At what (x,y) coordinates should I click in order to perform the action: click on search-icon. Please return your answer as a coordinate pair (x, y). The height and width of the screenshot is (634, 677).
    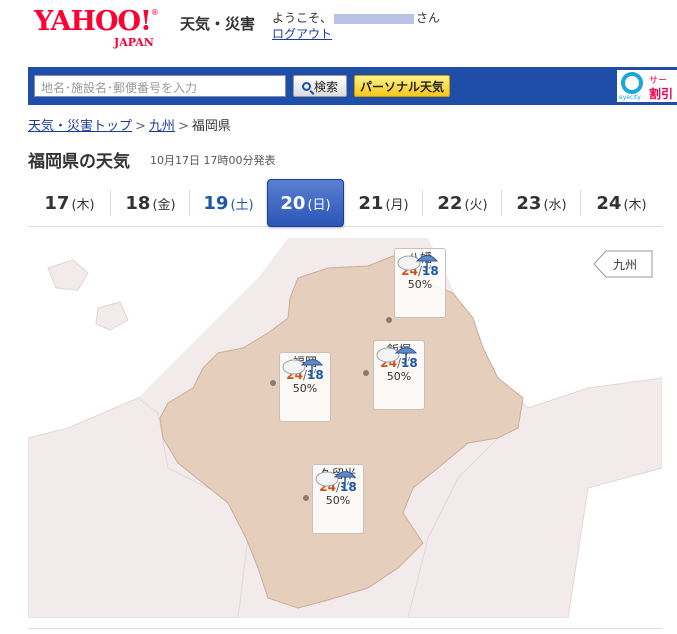
    Looking at the image, I should click on (306, 86).